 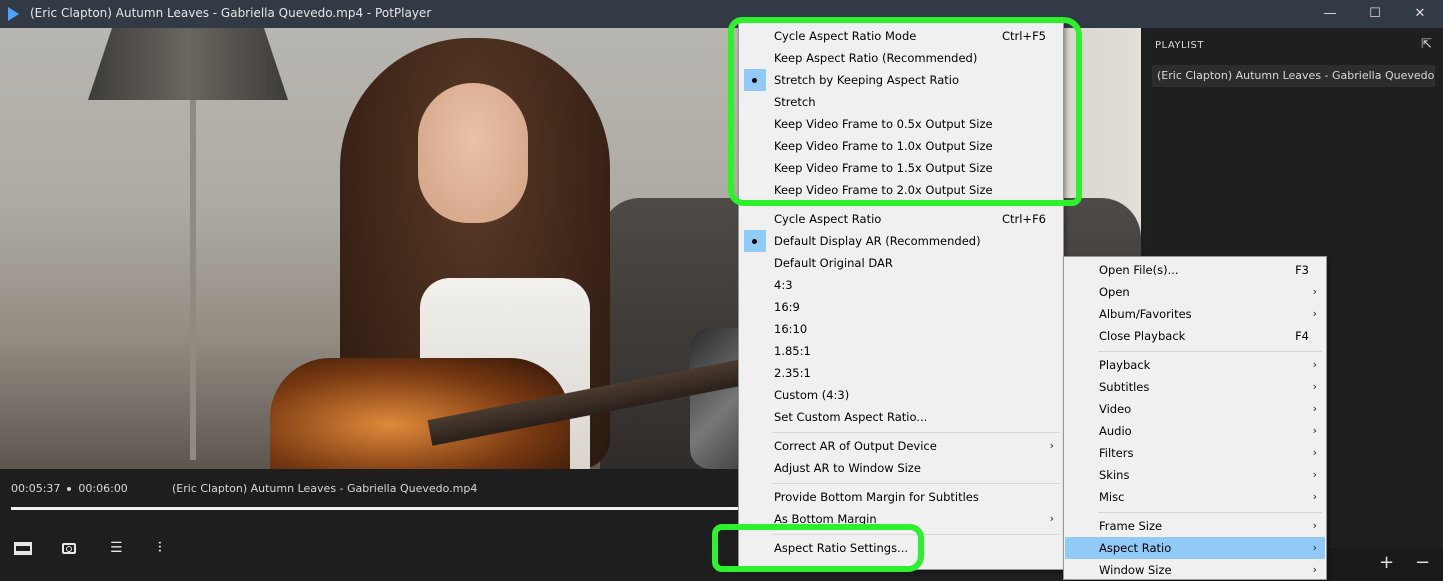 What do you see at coordinates (1195, 431) in the screenshot?
I see `menu-item-audio: Audio ›` at bounding box center [1195, 431].